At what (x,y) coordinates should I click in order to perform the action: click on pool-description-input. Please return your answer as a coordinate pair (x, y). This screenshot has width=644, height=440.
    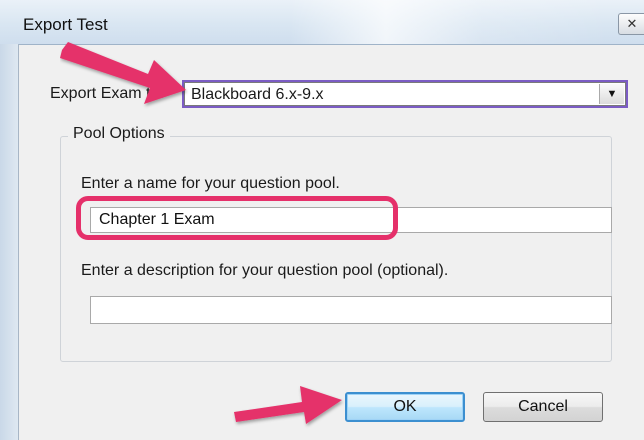
    Looking at the image, I should click on (347, 310).